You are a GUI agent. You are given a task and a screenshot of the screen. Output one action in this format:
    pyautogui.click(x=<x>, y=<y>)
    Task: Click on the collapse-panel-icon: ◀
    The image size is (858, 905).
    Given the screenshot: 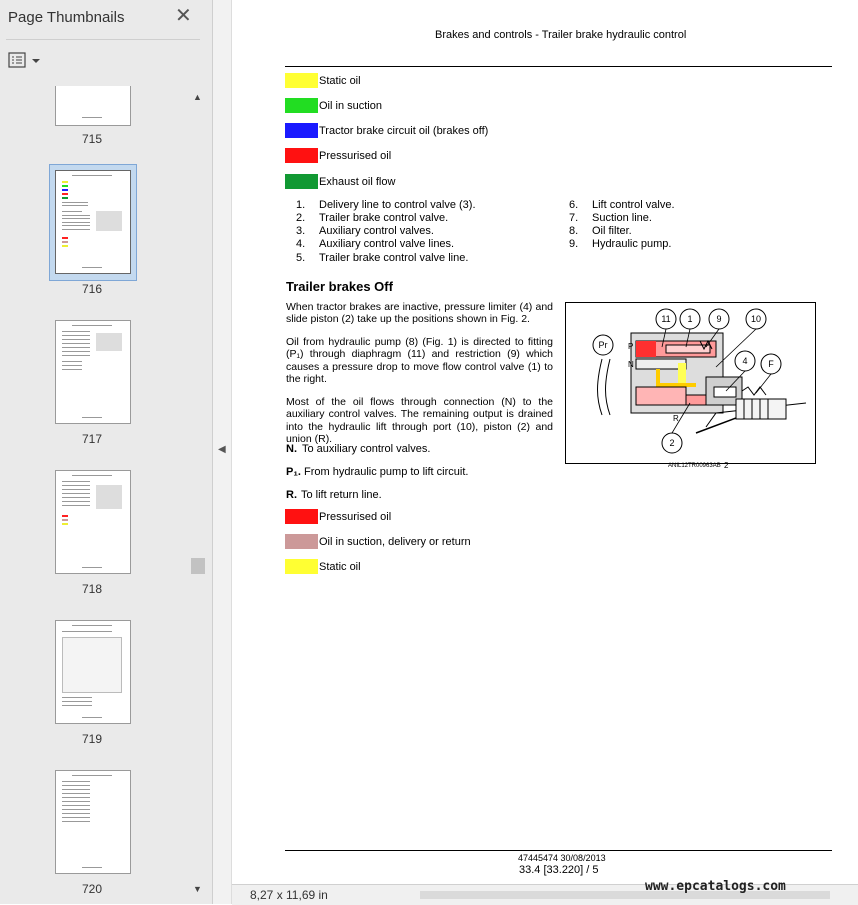 What is the action you would take?
    pyautogui.click(x=222, y=449)
    